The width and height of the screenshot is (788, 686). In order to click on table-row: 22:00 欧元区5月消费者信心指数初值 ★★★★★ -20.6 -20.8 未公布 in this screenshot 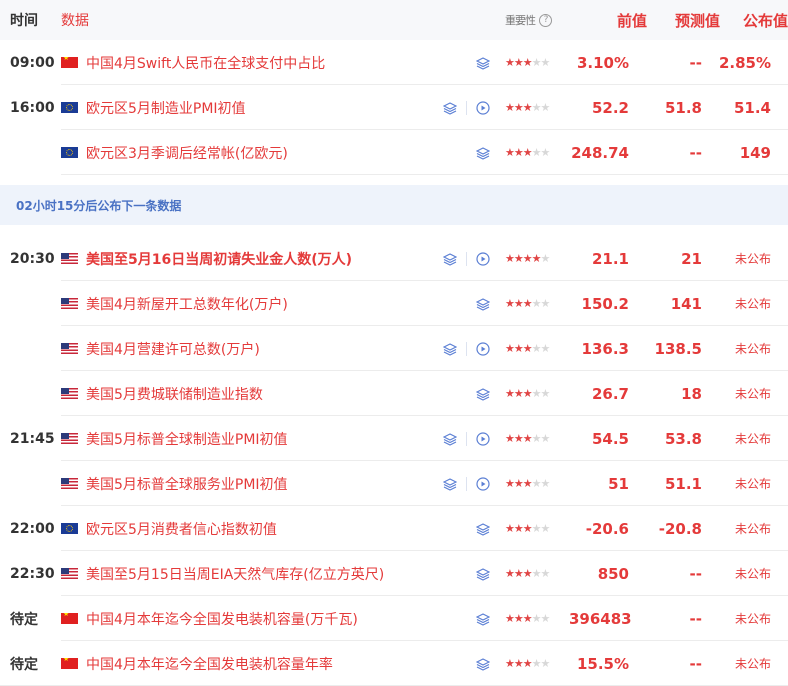, I will do `click(394, 528)`.